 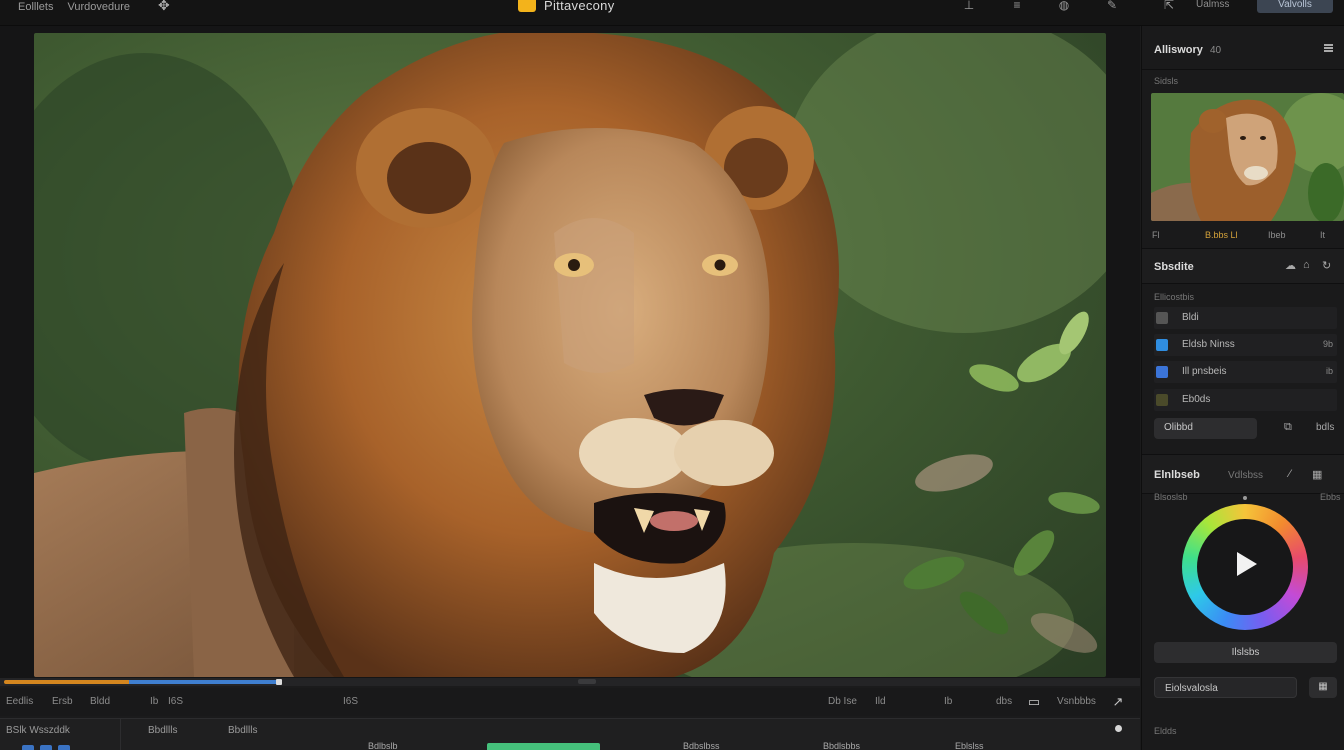 I want to click on selection-pill-button: Olibbd, so click(x=1205, y=428).